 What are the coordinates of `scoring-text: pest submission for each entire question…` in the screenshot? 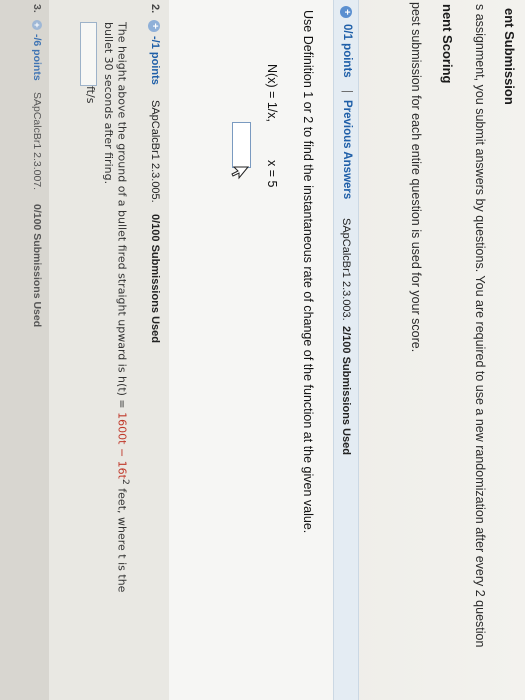 It's located at (416, 177).